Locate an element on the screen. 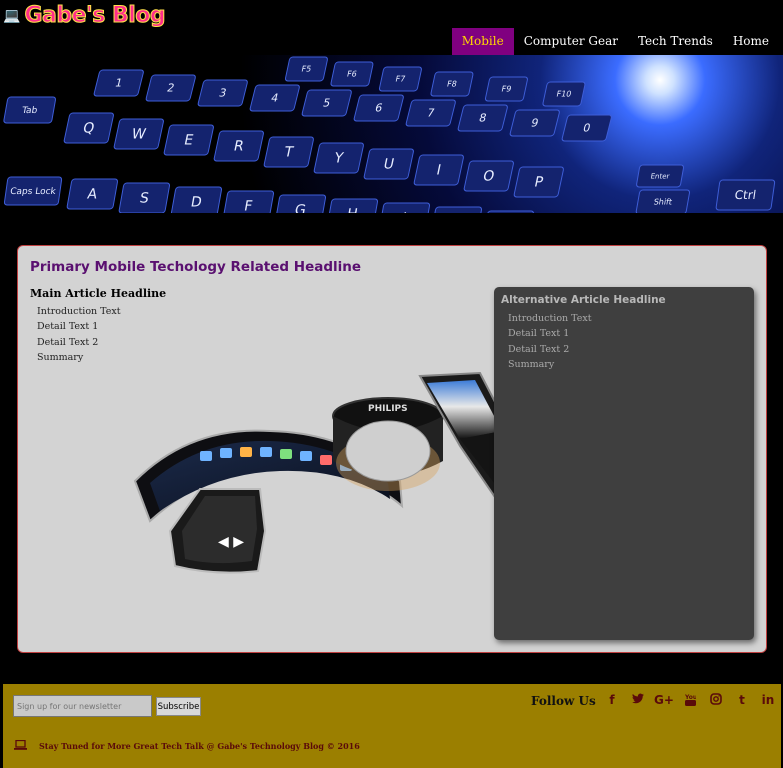 This screenshot has height=768, width=783. keyboard-key: F is located at coordinates (248, 201).